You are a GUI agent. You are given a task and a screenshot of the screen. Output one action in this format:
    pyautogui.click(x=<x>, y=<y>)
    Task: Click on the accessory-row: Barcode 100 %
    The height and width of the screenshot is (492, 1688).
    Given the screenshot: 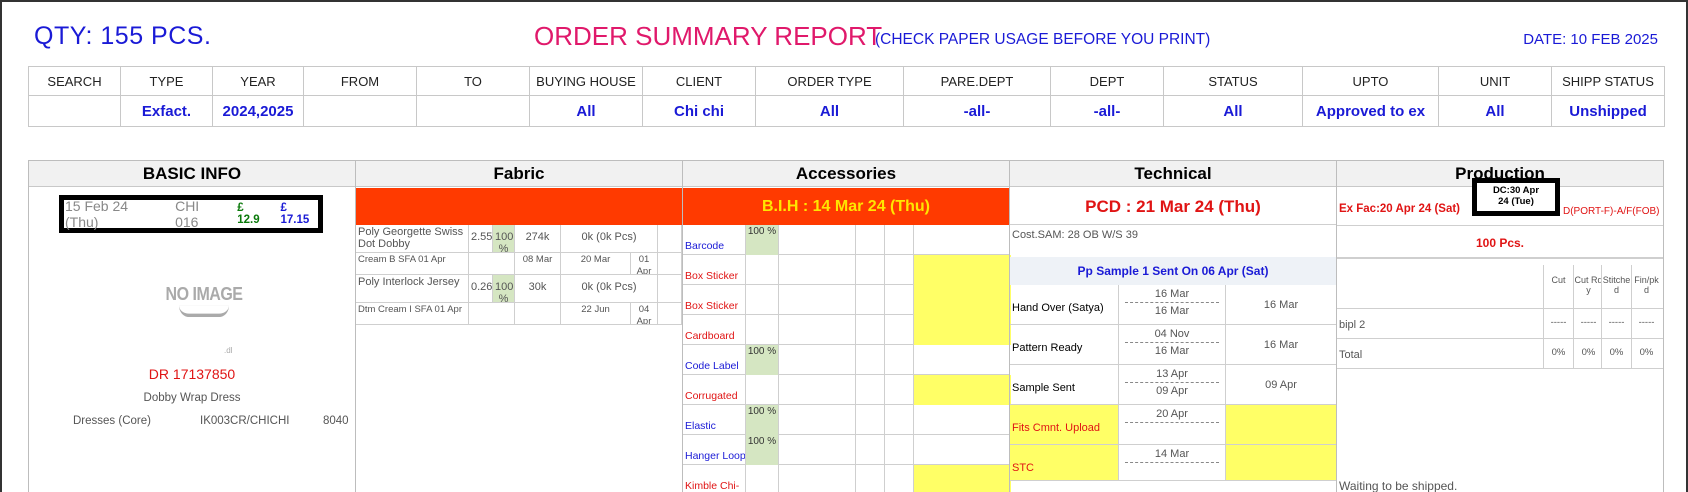 What is the action you would take?
    pyautogui.click(x=846, y=240)
    